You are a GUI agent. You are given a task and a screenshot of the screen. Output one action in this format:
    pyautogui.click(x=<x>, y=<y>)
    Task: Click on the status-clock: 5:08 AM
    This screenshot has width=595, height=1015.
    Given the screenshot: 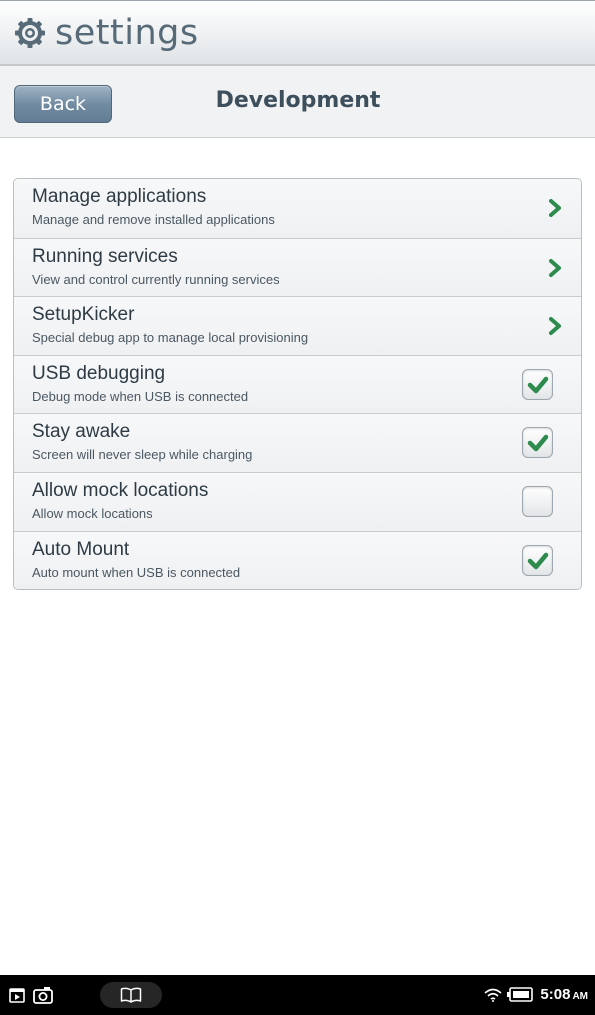 What is the action you would take?
    pyautogui.click(x=564, y=994)
    